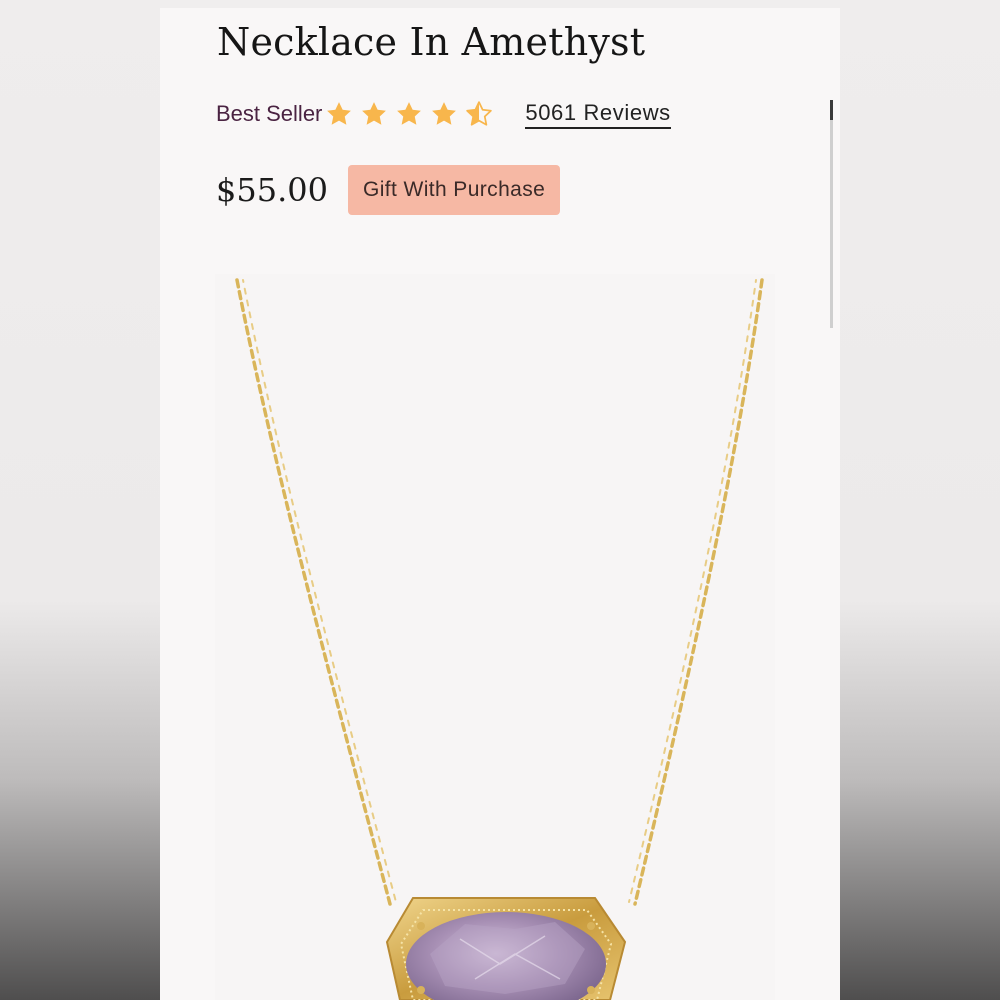 The image size is (1000, 1000). I want to click on product-title: Necklace In Amethyst, so click(431, 42).